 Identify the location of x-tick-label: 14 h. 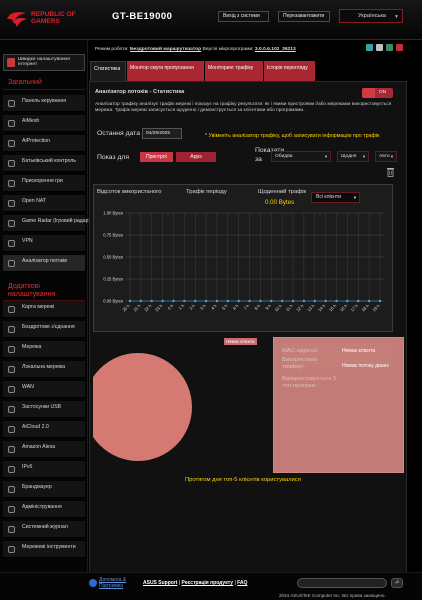
(322, 308).